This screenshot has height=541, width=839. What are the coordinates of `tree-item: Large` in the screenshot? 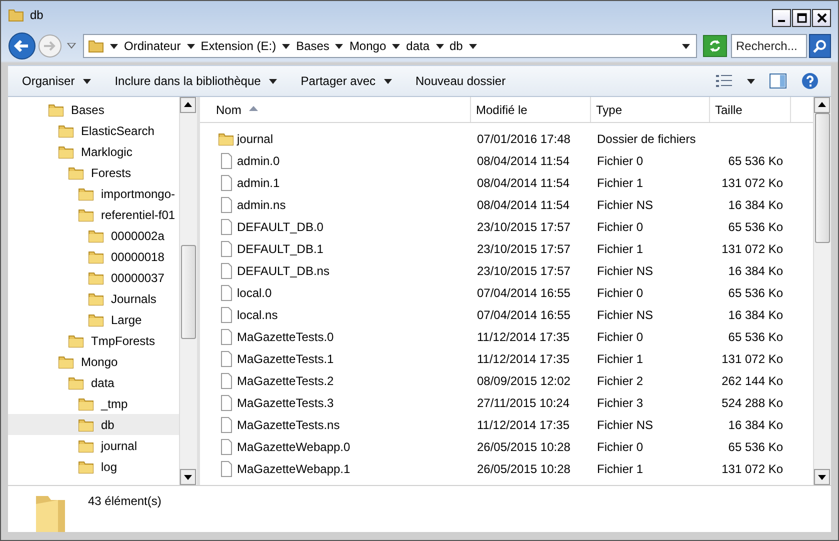 It's located at (93, 319).